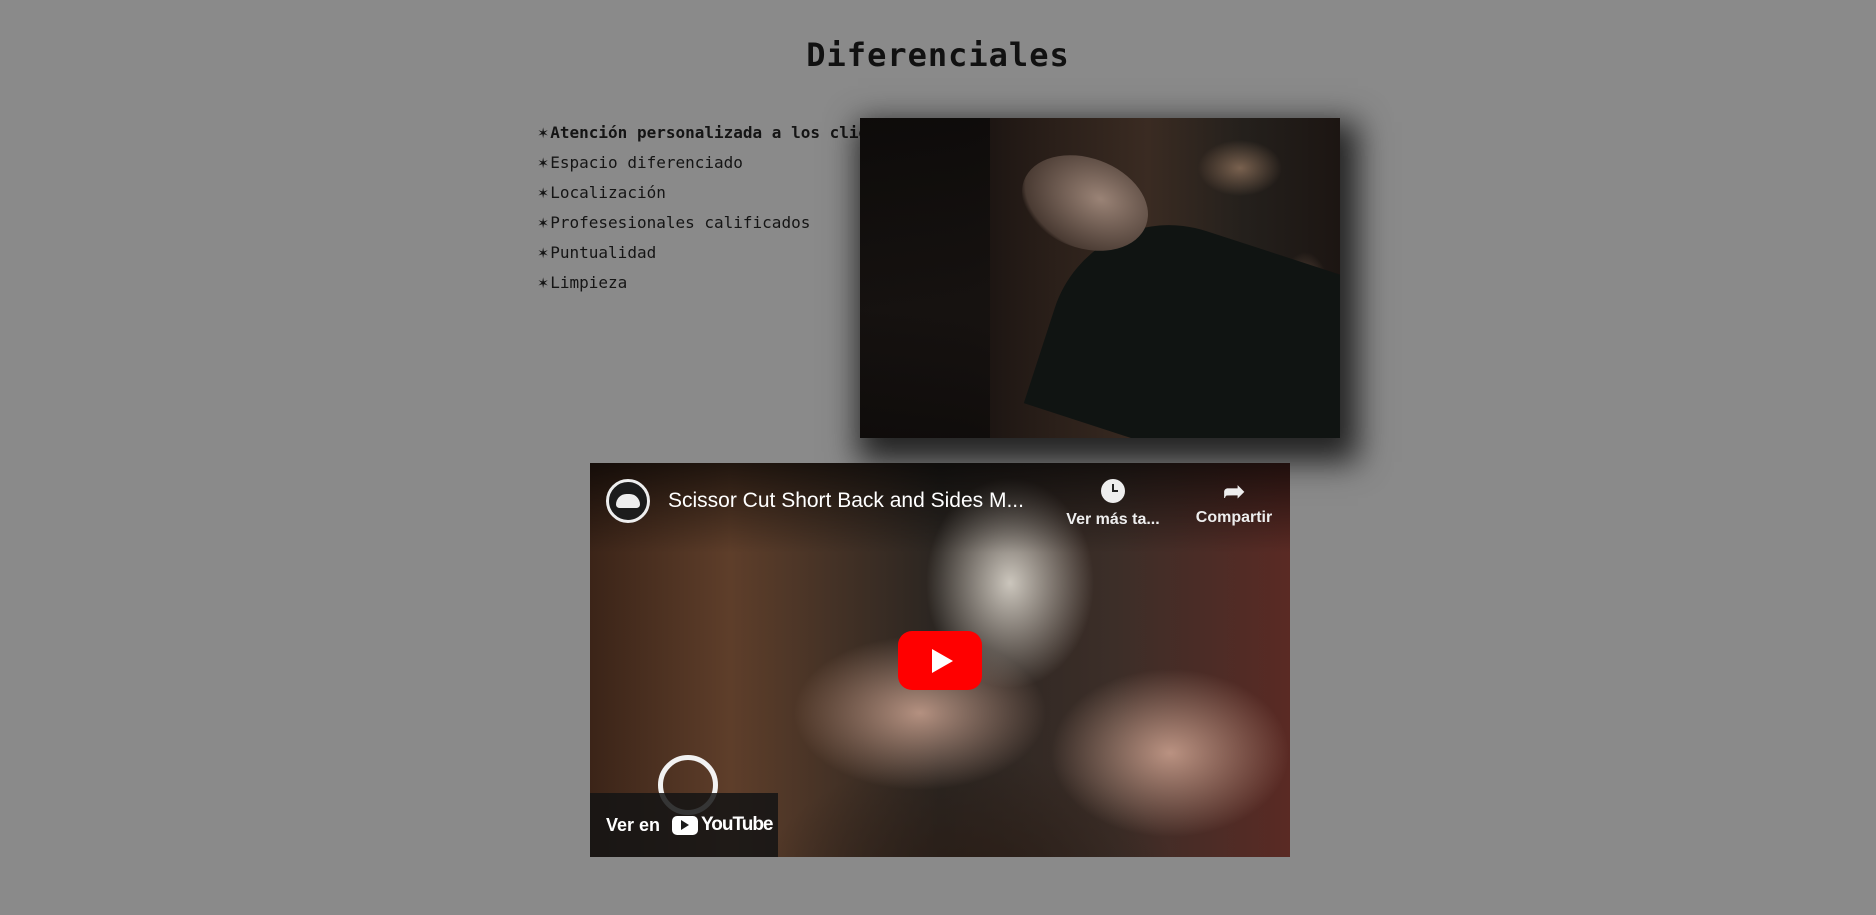 This screenshot has height=915, width=1876. What do you see at coordinates (722, 283) in the screenshot?
I see `feature-item: ✶ Limpieza` at bounding box center [722, 283].